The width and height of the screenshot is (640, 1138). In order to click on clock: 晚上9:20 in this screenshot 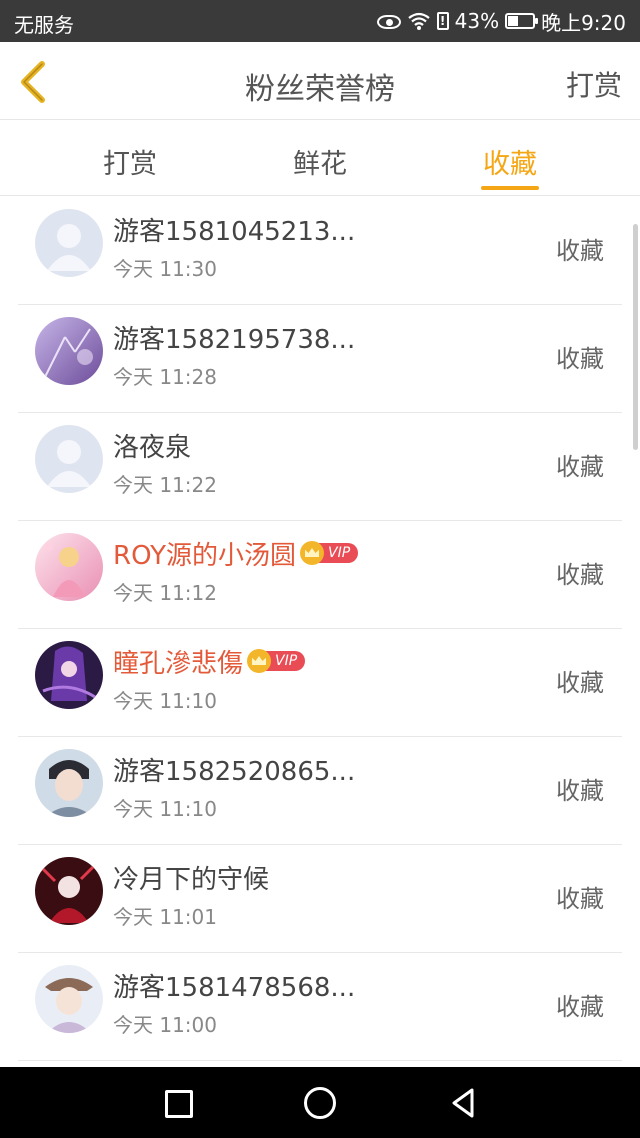, I will do `click(583, 22)`.